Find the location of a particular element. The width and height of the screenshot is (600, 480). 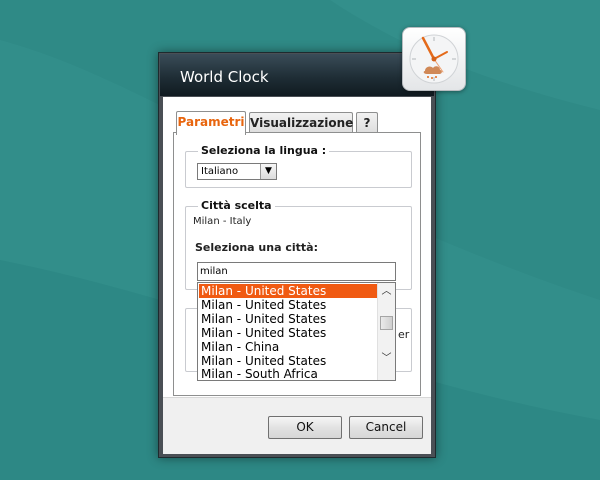

chevron-down-icon: ▼ is located at coordinates (268, 171).